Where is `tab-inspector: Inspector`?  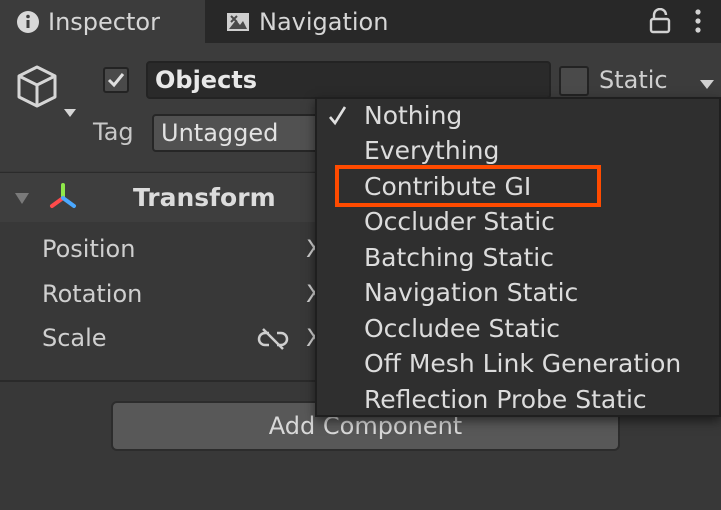 tab-inspector: Inspector is located at coordinates (102, 21).